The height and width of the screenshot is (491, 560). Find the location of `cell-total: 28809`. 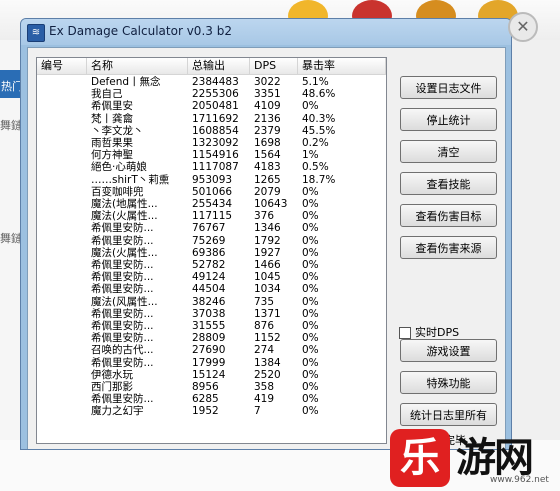

cell-total: 28809 is located at coordinates (209, 338).